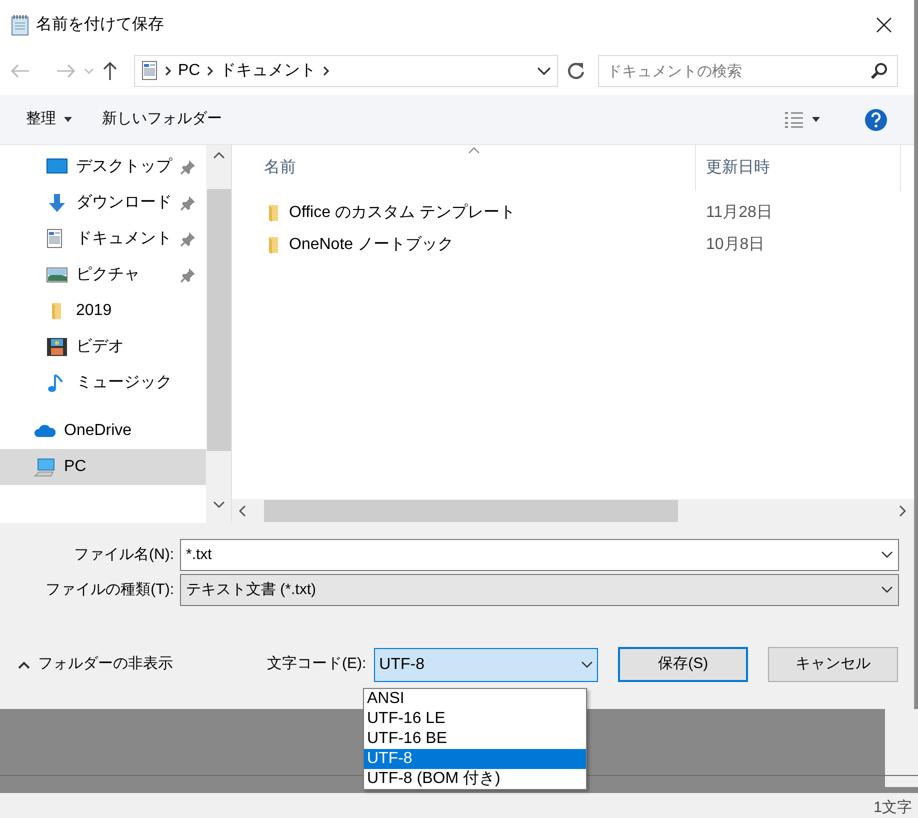 This screenshot has height=818, width=918. Describe the element at coordinates (748, 71) in the screenshot. I see `search-field: ドキュメントの検索` at that location.